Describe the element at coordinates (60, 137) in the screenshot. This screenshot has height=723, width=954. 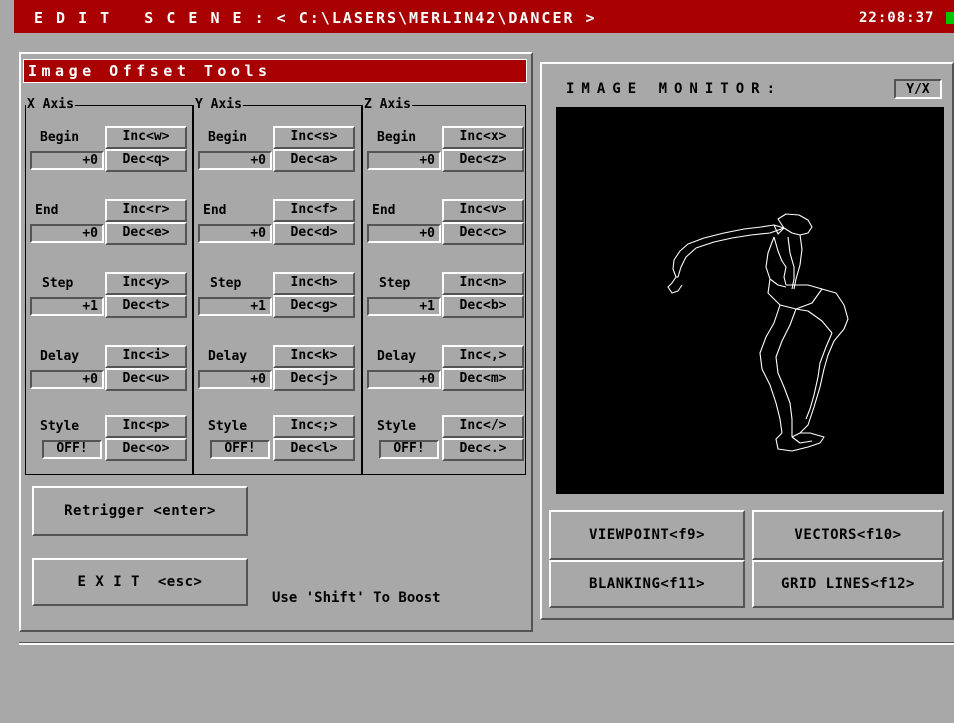
I see `x-begin-label: Begin` at that location.